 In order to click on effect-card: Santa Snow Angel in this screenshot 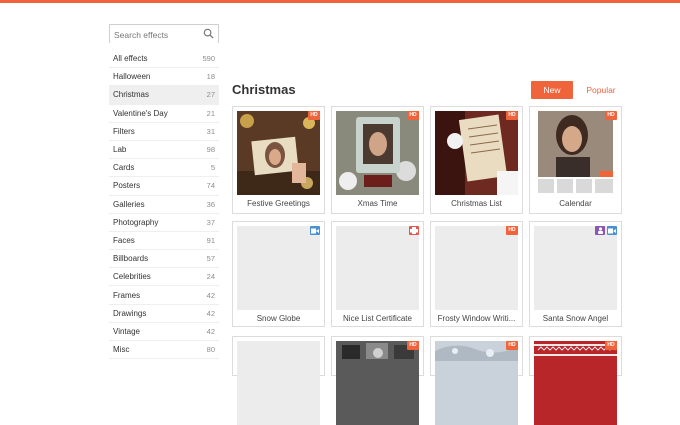, I will do `click(575, 274)`.